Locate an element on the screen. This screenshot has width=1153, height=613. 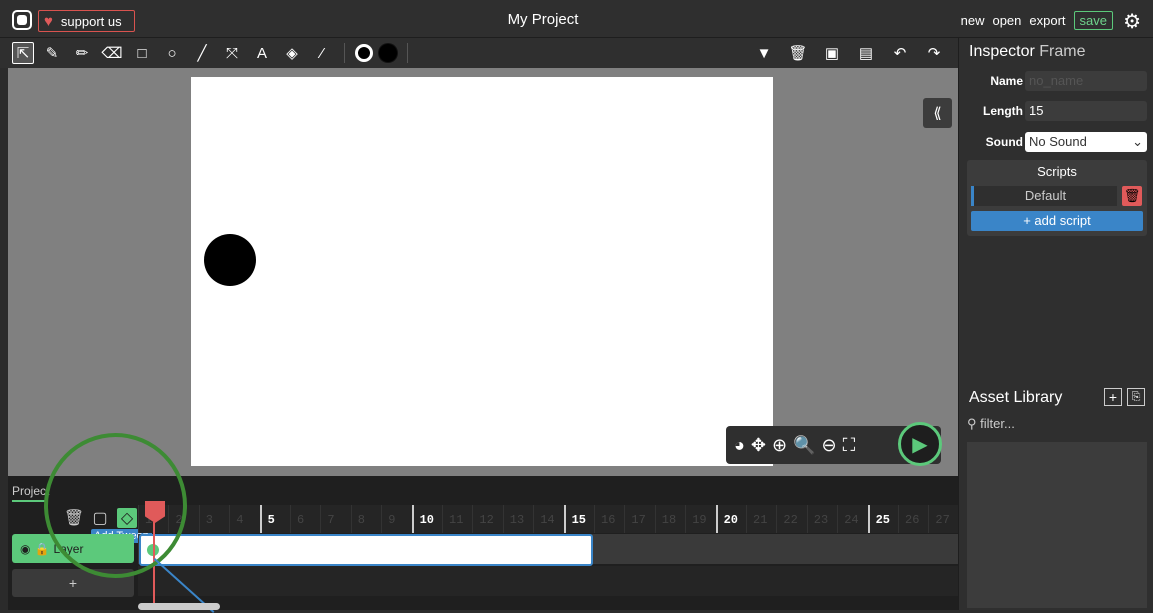
frame-number-23: 23 is located at coordinates (821, 519).